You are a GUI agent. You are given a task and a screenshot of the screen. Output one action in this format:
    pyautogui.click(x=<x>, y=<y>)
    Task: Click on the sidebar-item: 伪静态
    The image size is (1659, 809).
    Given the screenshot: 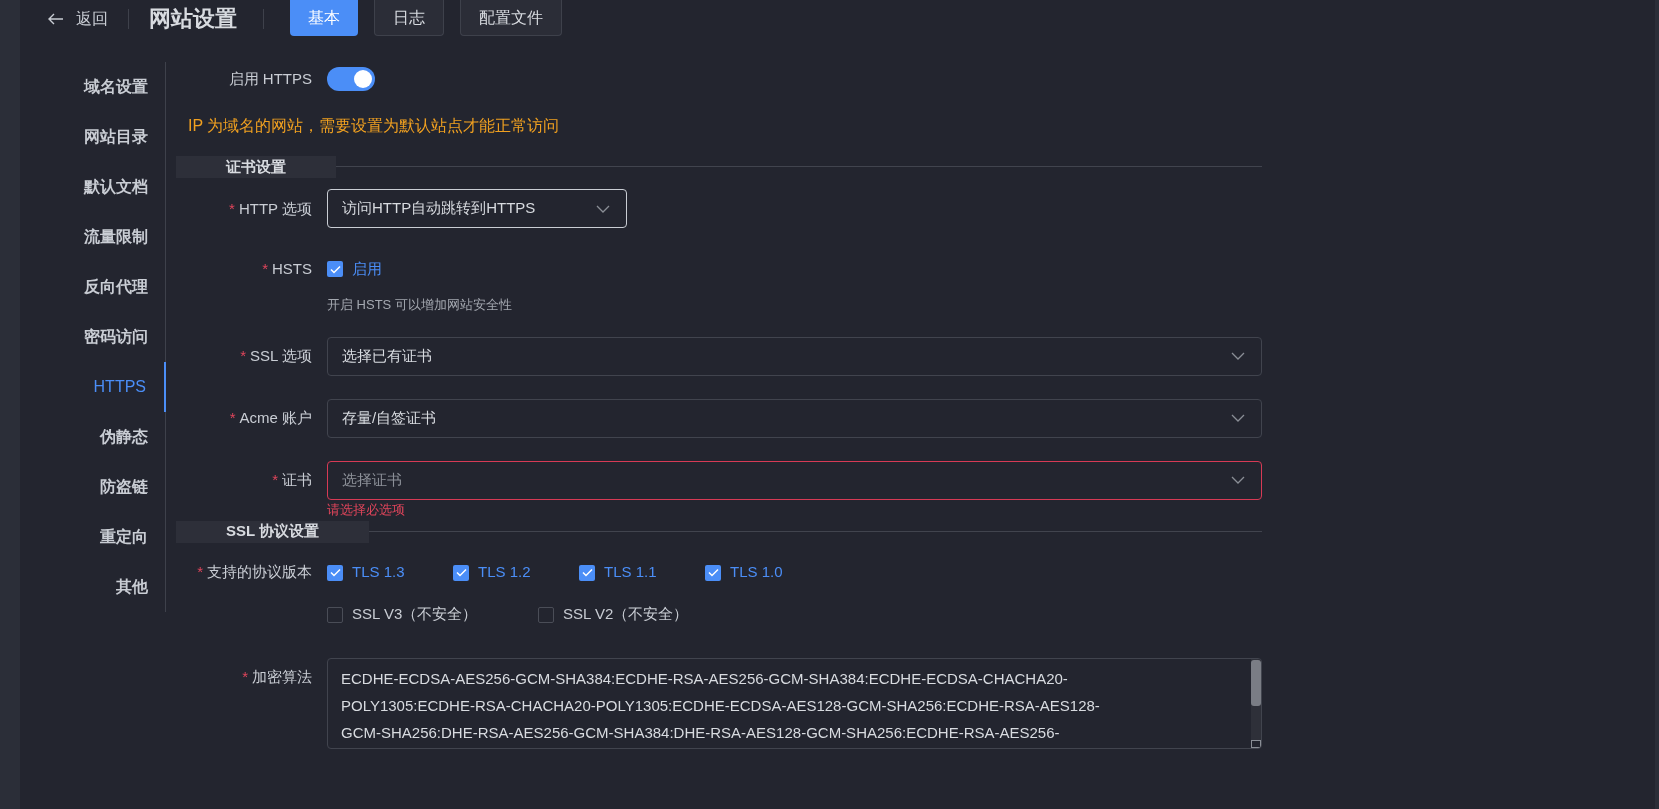 What is the action you would take?
    pyautogui.click(x=93, y=437)
    